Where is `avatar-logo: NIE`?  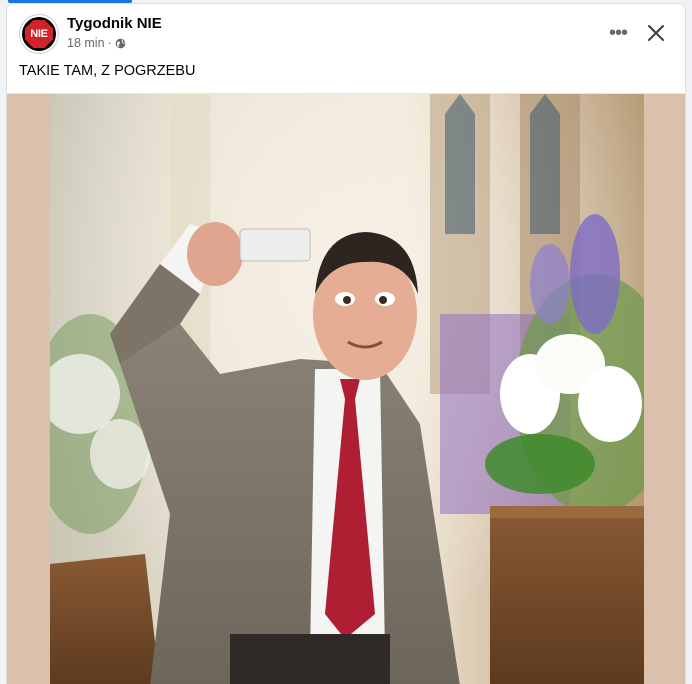 avatar-logo: NIE is located at coordinates (39, 34).